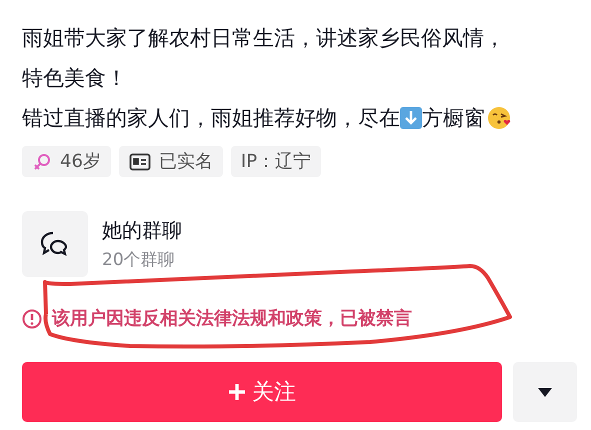 Image resolution: width=591 pixels, height=430 pixels. What do you see at coordinates (142, 230) in the screenshot?
I see `group-chat-title: 她的群聊` at bounding box center [142, 230].